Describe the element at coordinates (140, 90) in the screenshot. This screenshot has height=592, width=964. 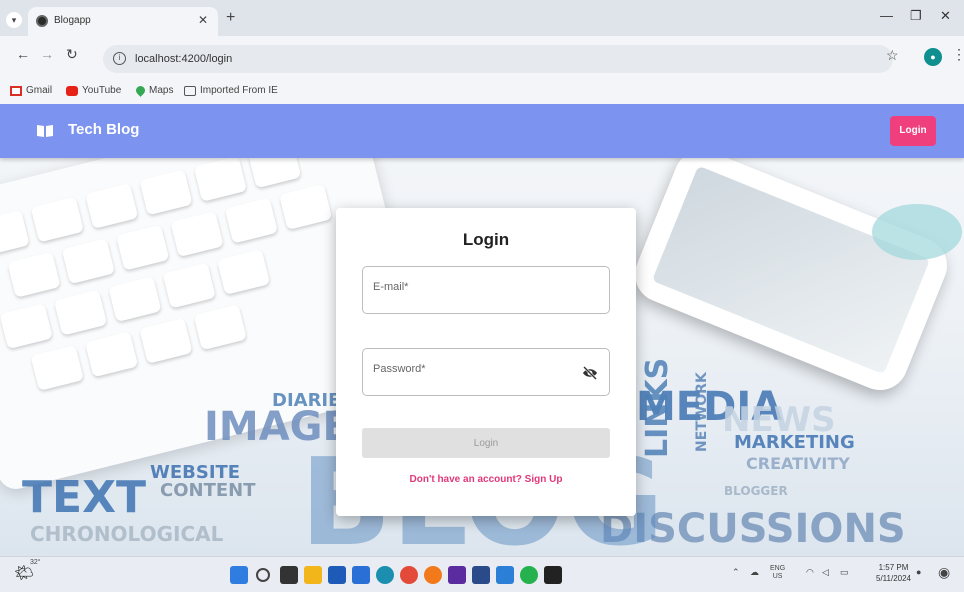
I see `maps-pin-icon` at that location.